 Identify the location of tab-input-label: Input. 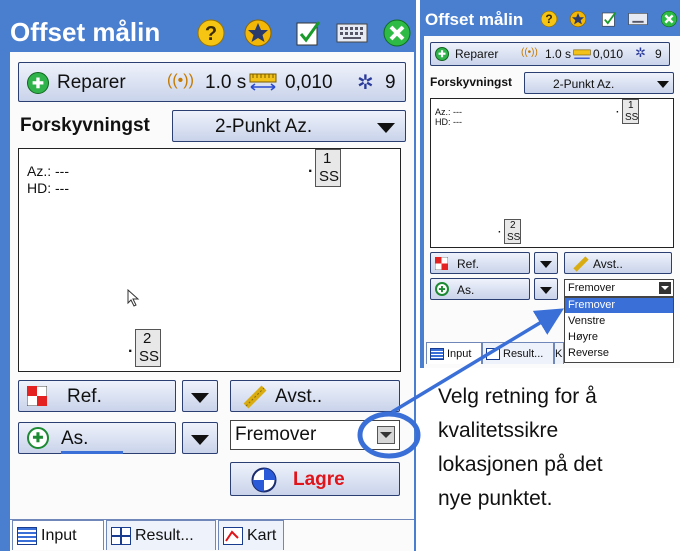
(59, 535).